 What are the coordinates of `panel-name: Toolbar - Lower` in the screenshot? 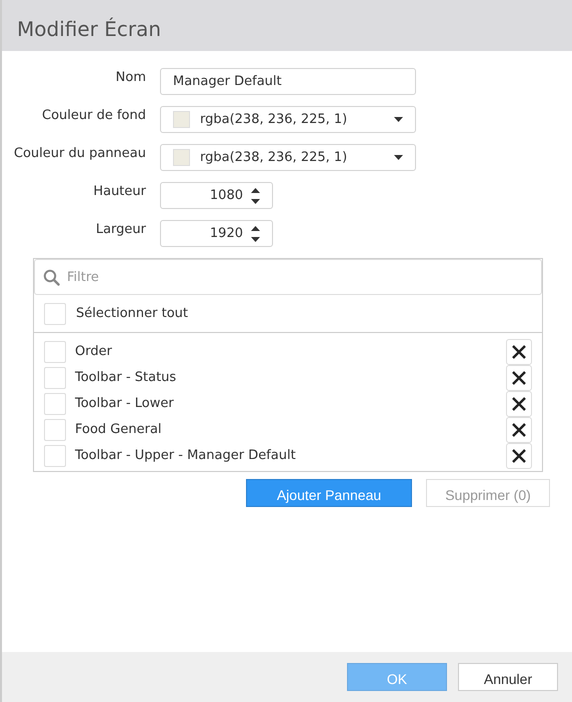 It's located at (125, 404).